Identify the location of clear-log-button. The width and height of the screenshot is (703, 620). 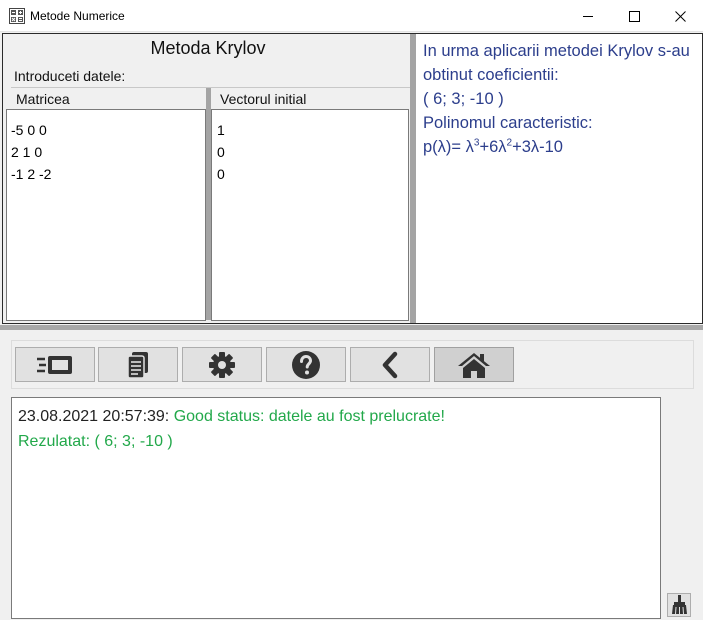
(679, 605).